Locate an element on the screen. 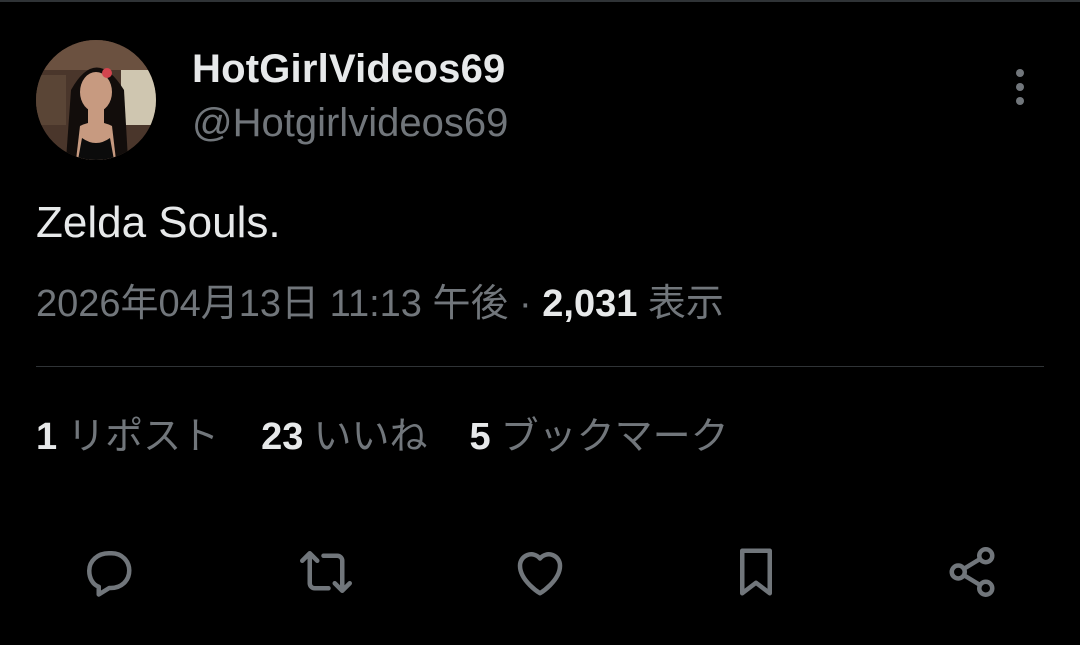 This screenshot has height=645, width=1080. heart-icon is located at coordinates (540, 574).